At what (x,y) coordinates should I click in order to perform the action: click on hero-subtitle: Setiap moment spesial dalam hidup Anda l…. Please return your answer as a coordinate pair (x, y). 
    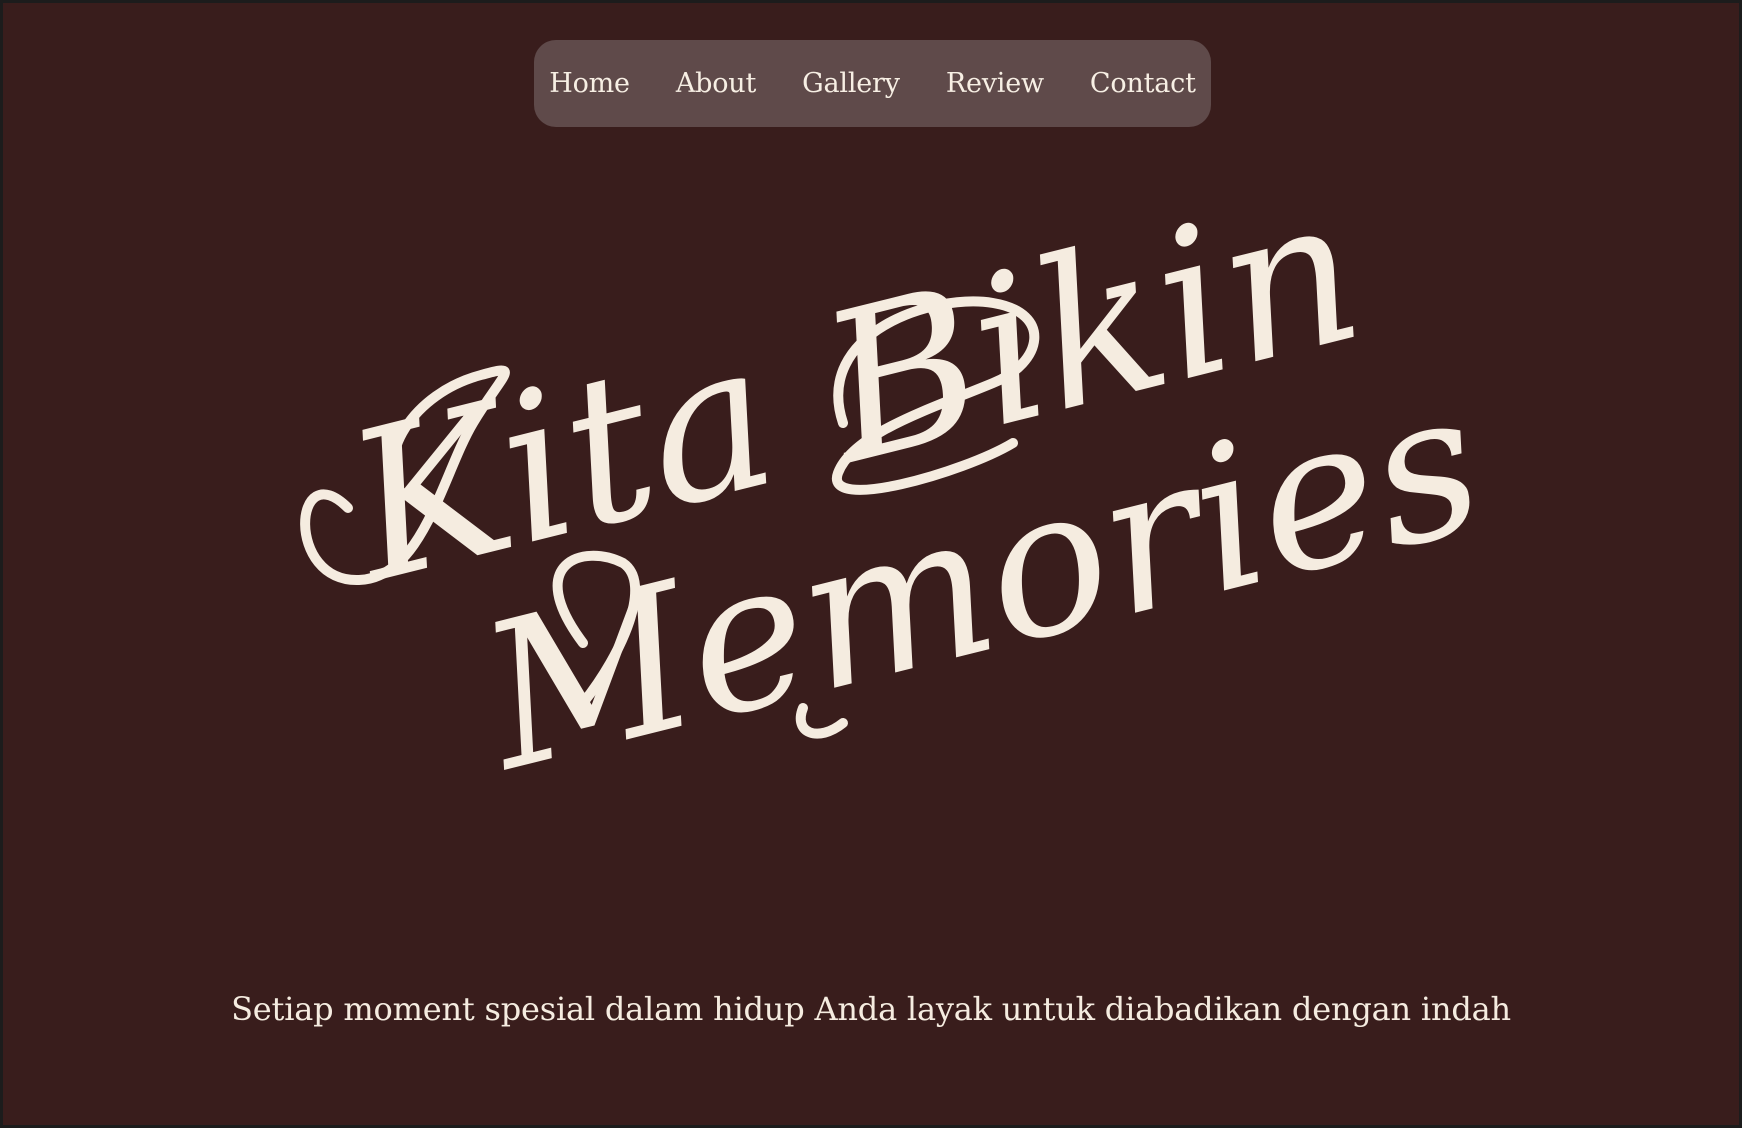
    Looking at the image, I should click on (871, 1009).